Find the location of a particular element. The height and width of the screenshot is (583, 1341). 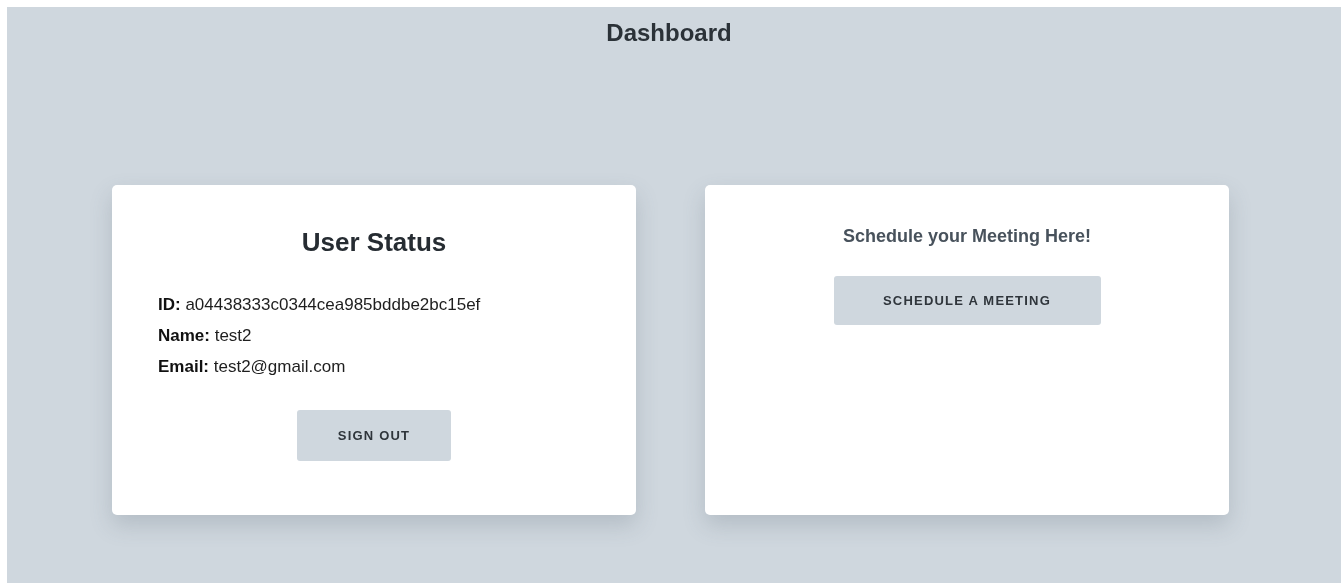

card-title: Schedule your Meeting Here! is located at coordinates (967, 236).